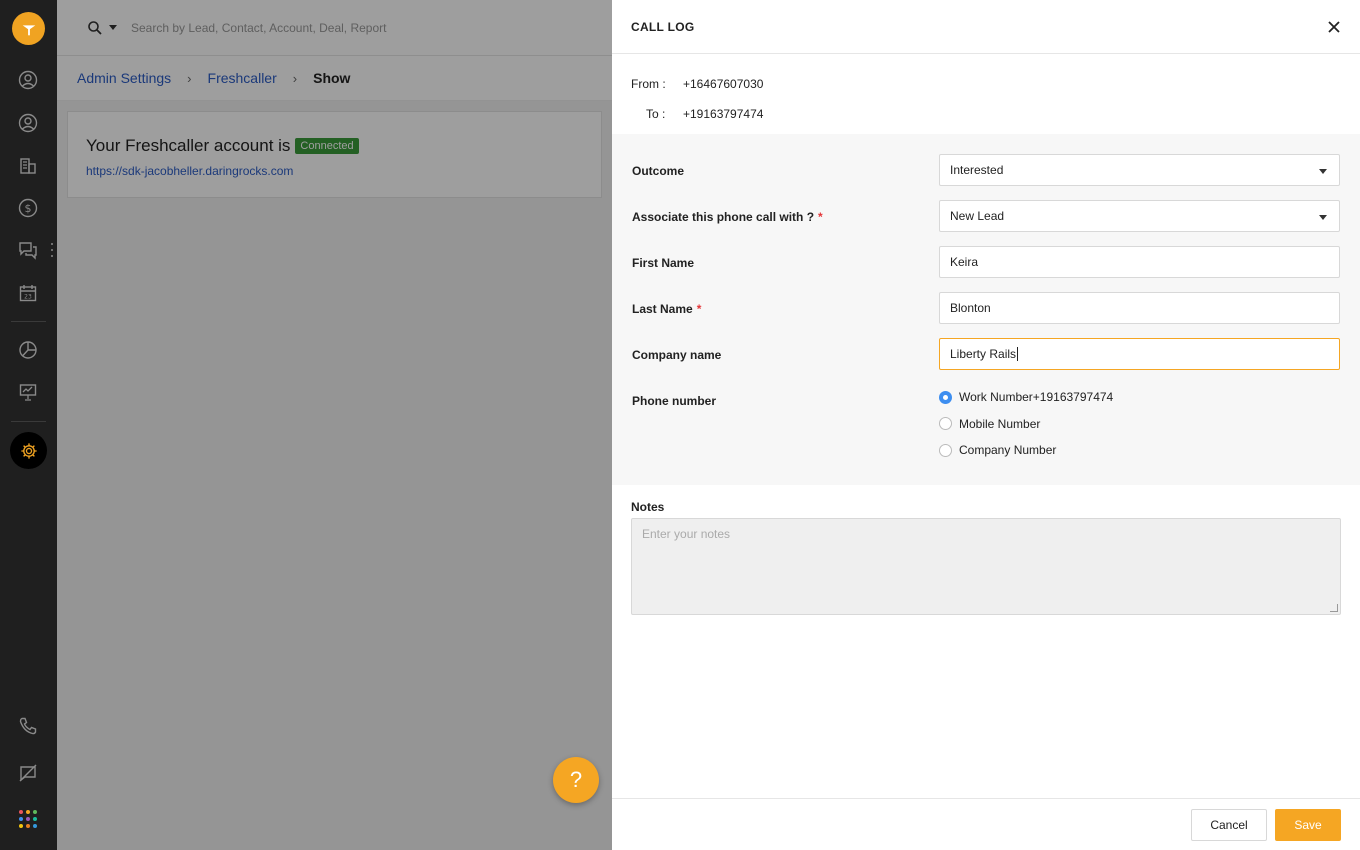  Describe the element at coordinates (663, 263) in the screenshot. I see `first-name-label: First Name` at that location.